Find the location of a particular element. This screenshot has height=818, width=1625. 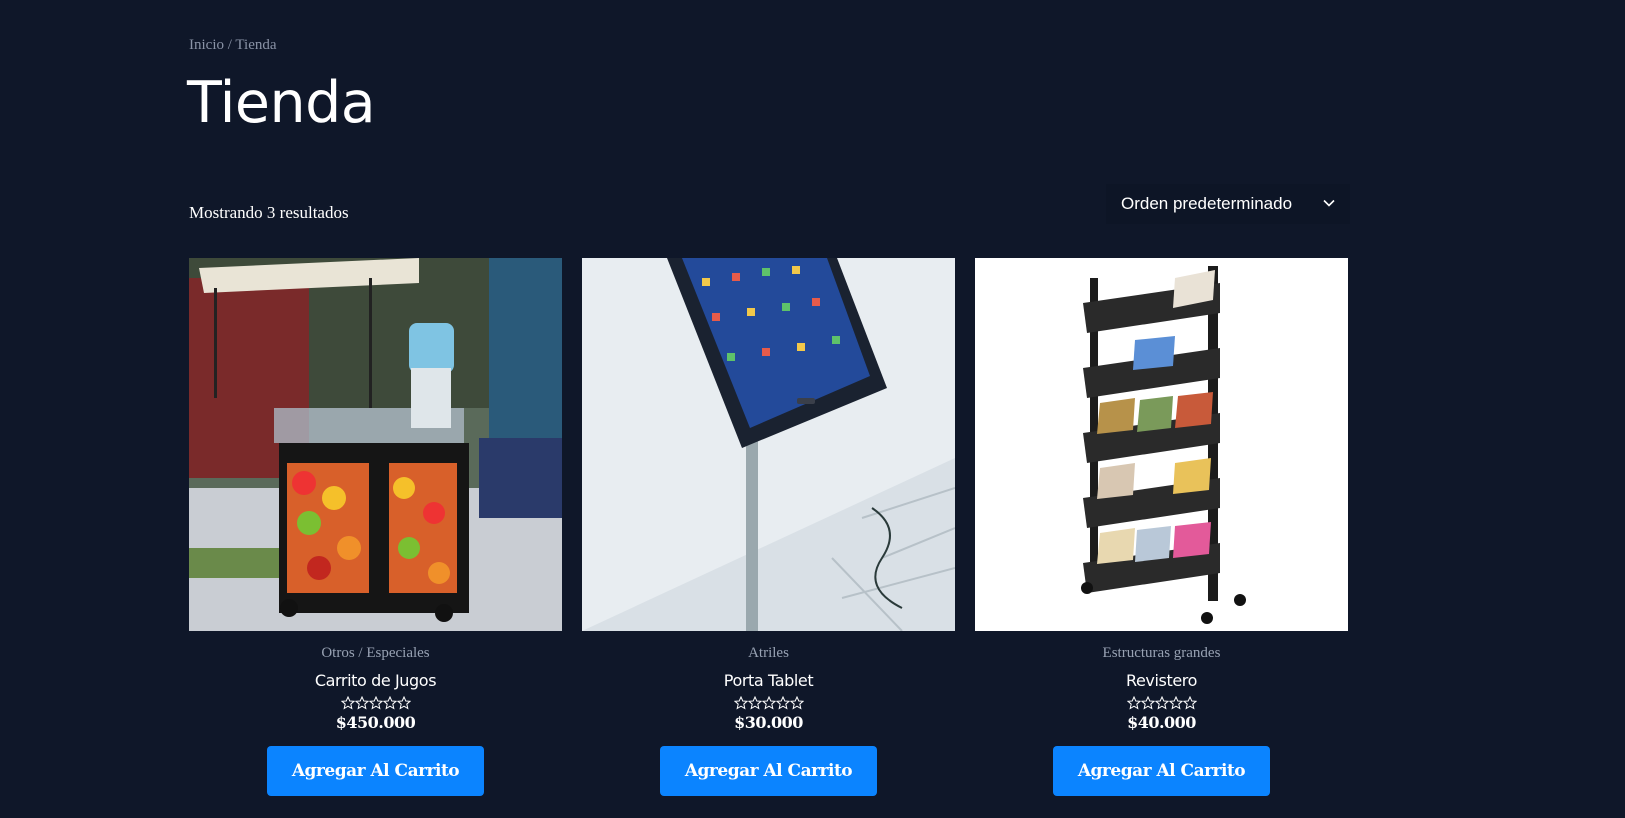

magazine-rack-illustration is located at coordinates (1161, 444).